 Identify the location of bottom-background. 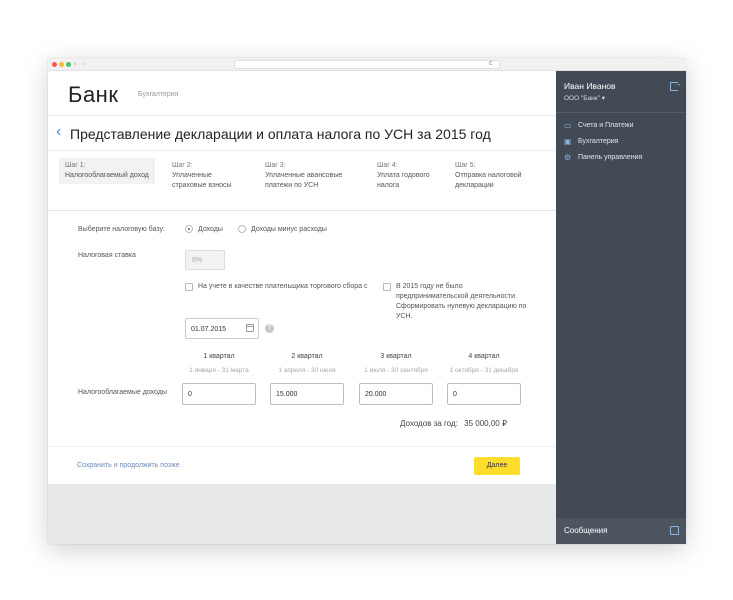
(302, 514).